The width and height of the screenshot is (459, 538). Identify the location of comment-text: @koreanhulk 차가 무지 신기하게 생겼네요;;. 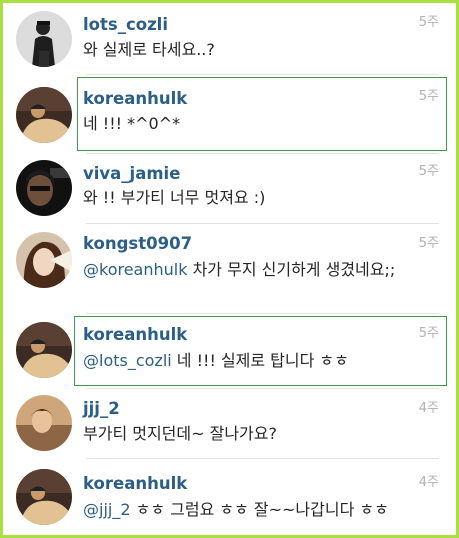
(259, 270).